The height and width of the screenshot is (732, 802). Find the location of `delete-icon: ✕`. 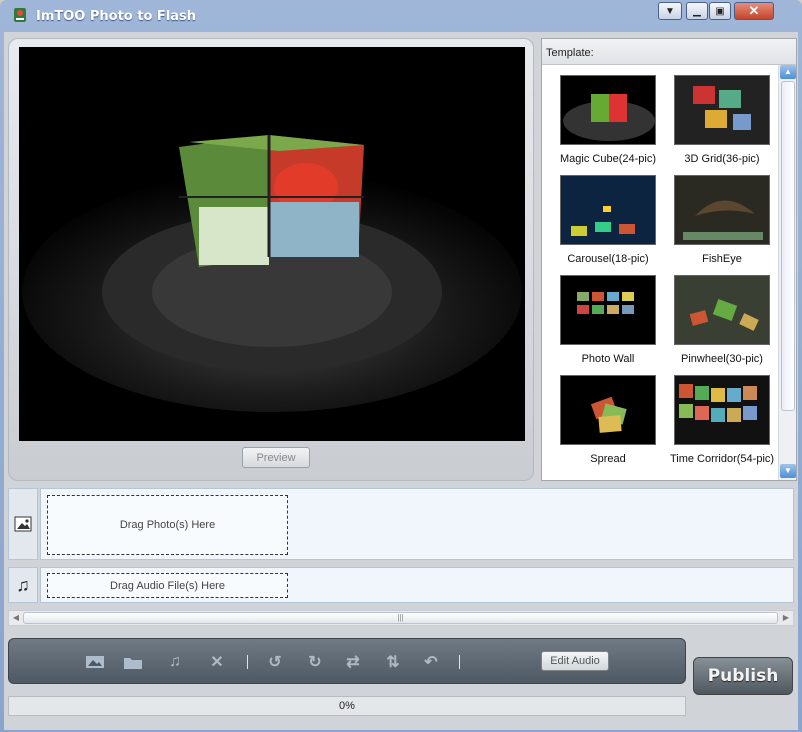

delete-icon: ✕ is located at coordinates (217, 662).